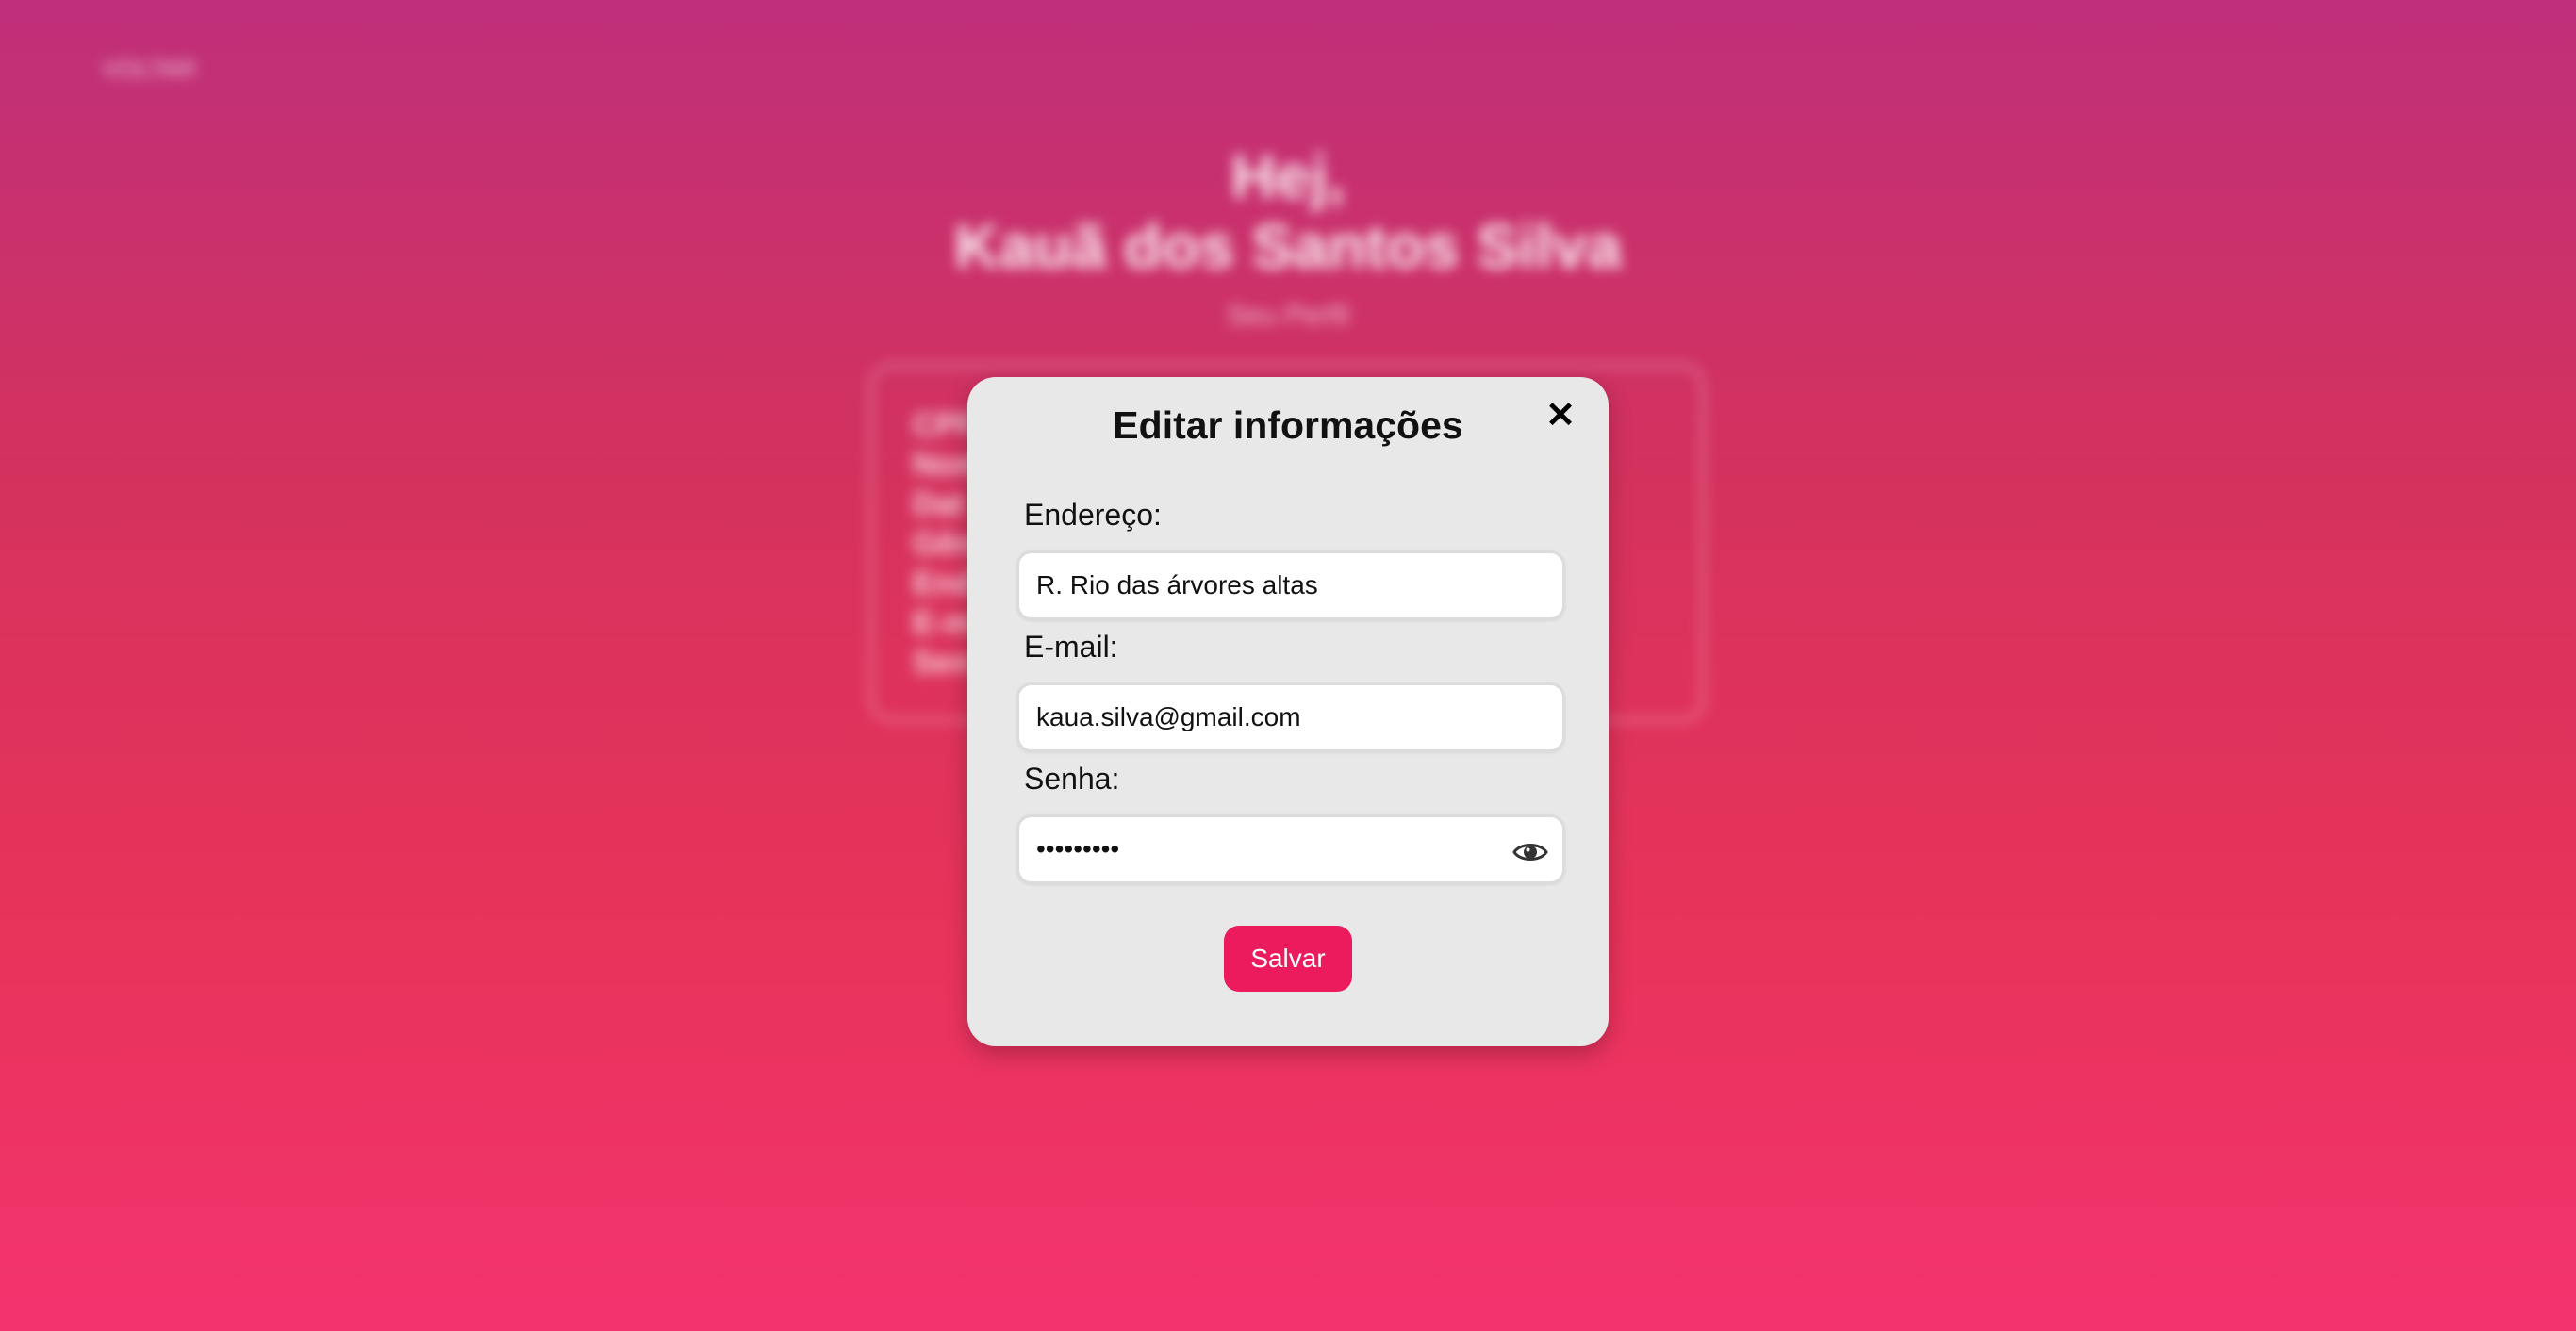 Image resolution: width=2576 pixels, height=1331 pixels. Describe the element at coordinates (1288, 959) in the screenshot. I see `save-button: Salvar` at that location.